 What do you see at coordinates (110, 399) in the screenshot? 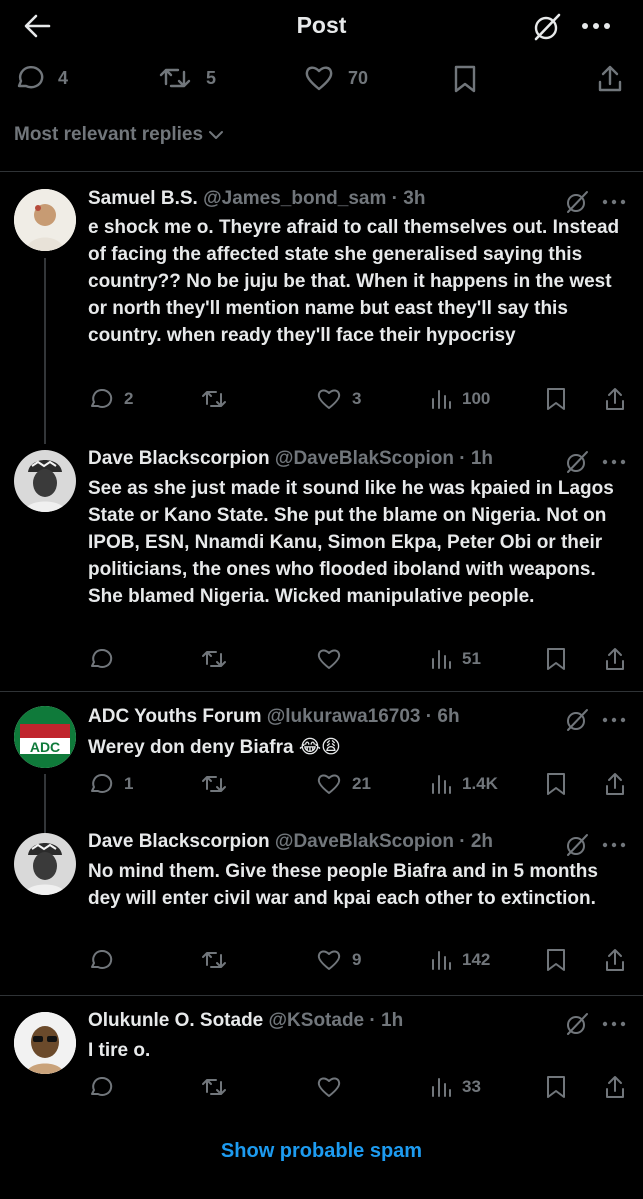
I see `reply-button: 2` at bounding box center [110, 399].